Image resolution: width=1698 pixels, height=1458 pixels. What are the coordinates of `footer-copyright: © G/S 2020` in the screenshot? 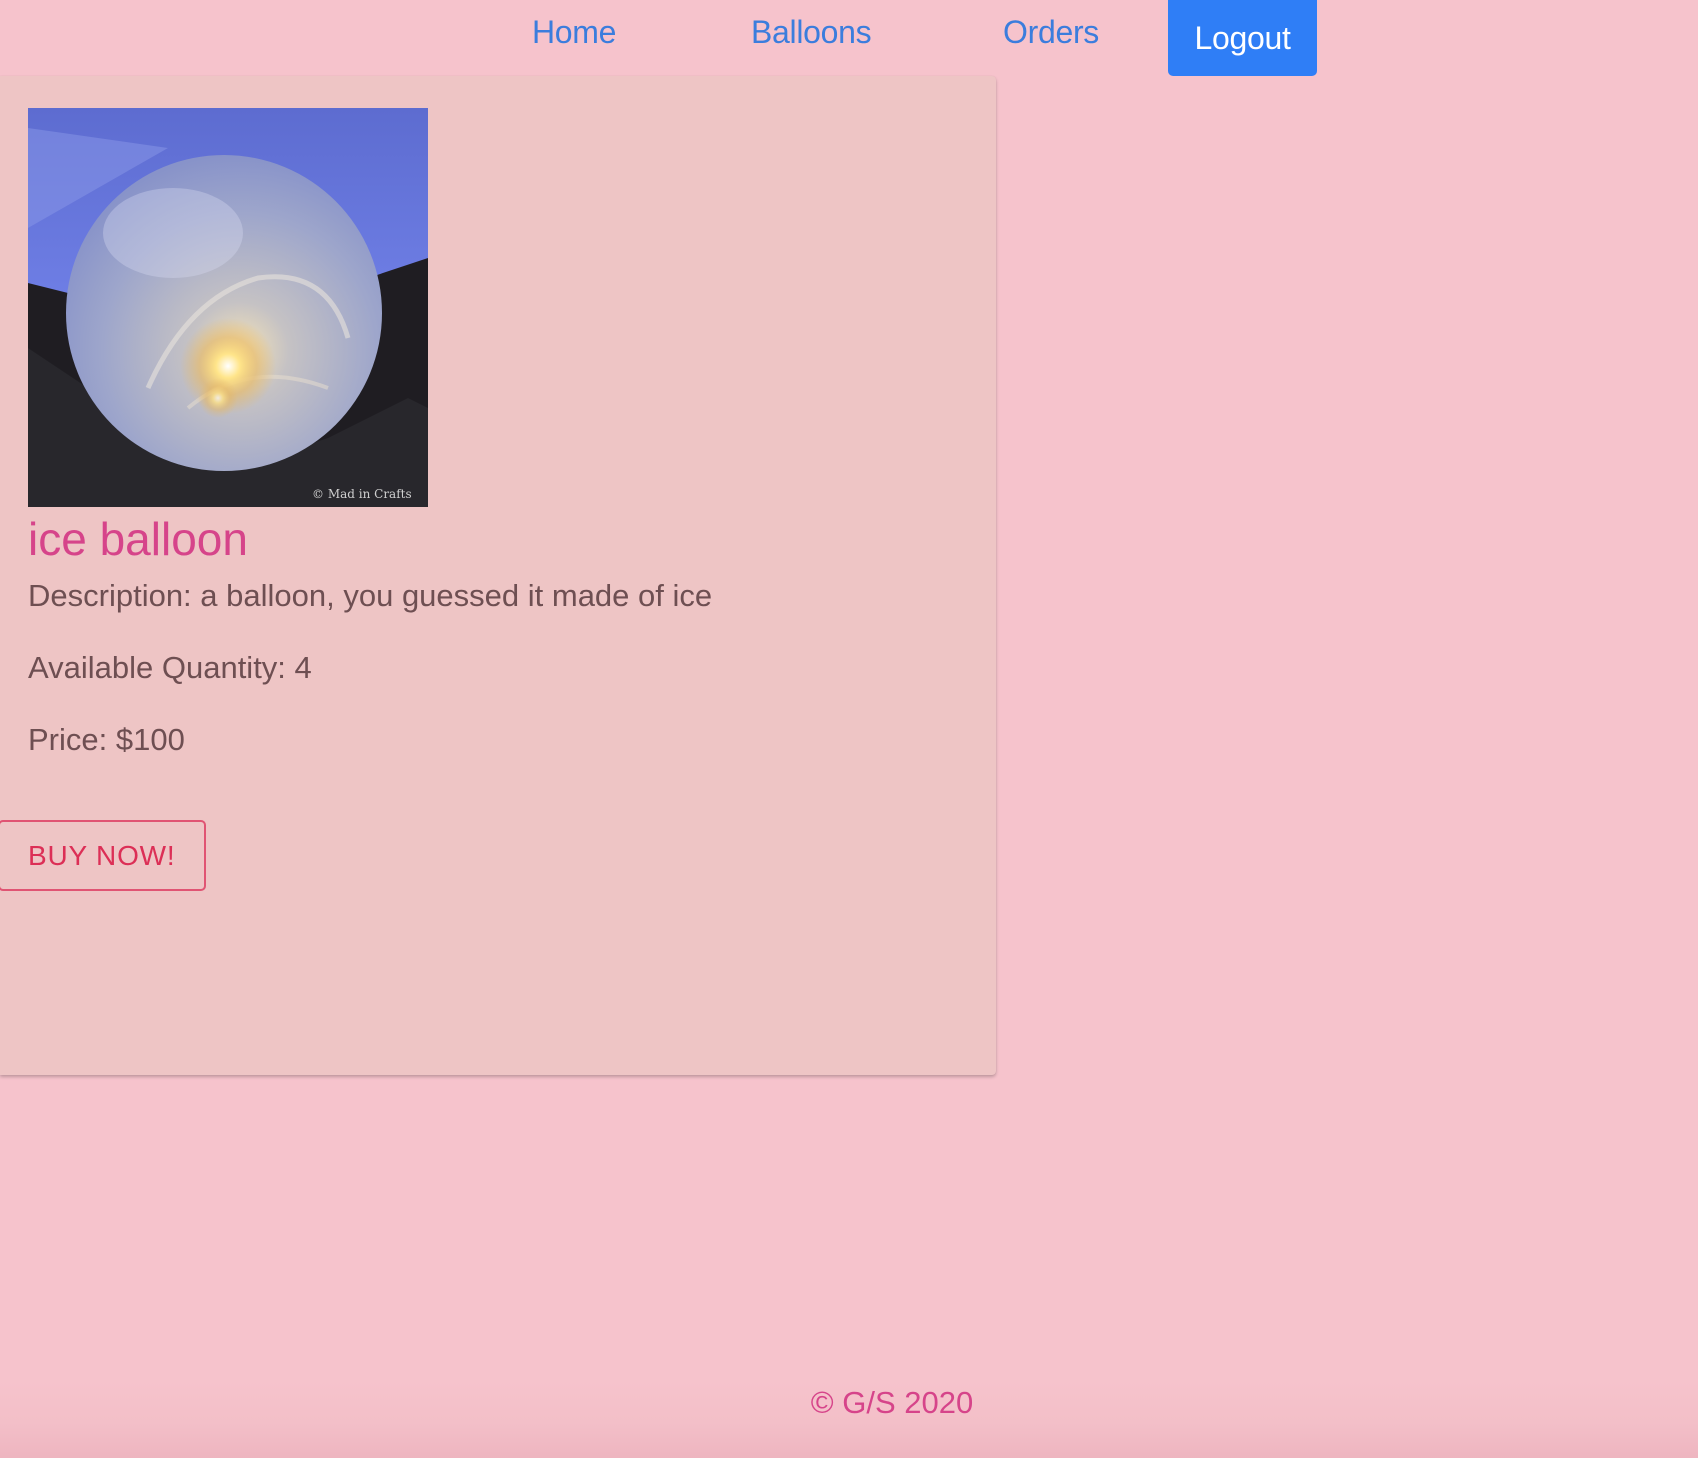 It's located at (892, 1402).